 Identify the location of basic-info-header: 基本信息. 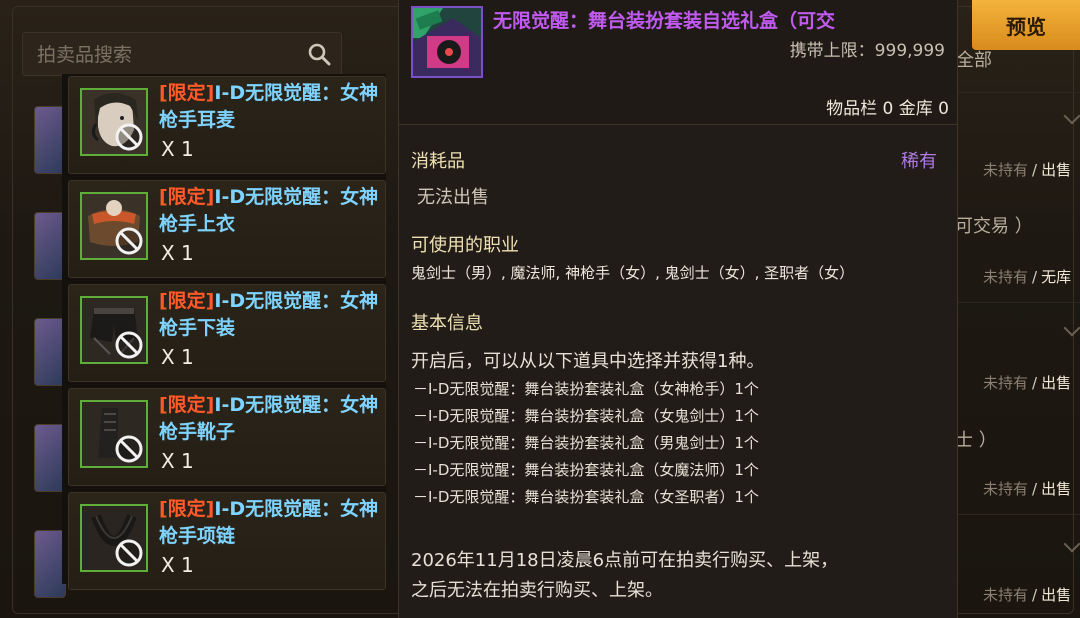
(447, 323).